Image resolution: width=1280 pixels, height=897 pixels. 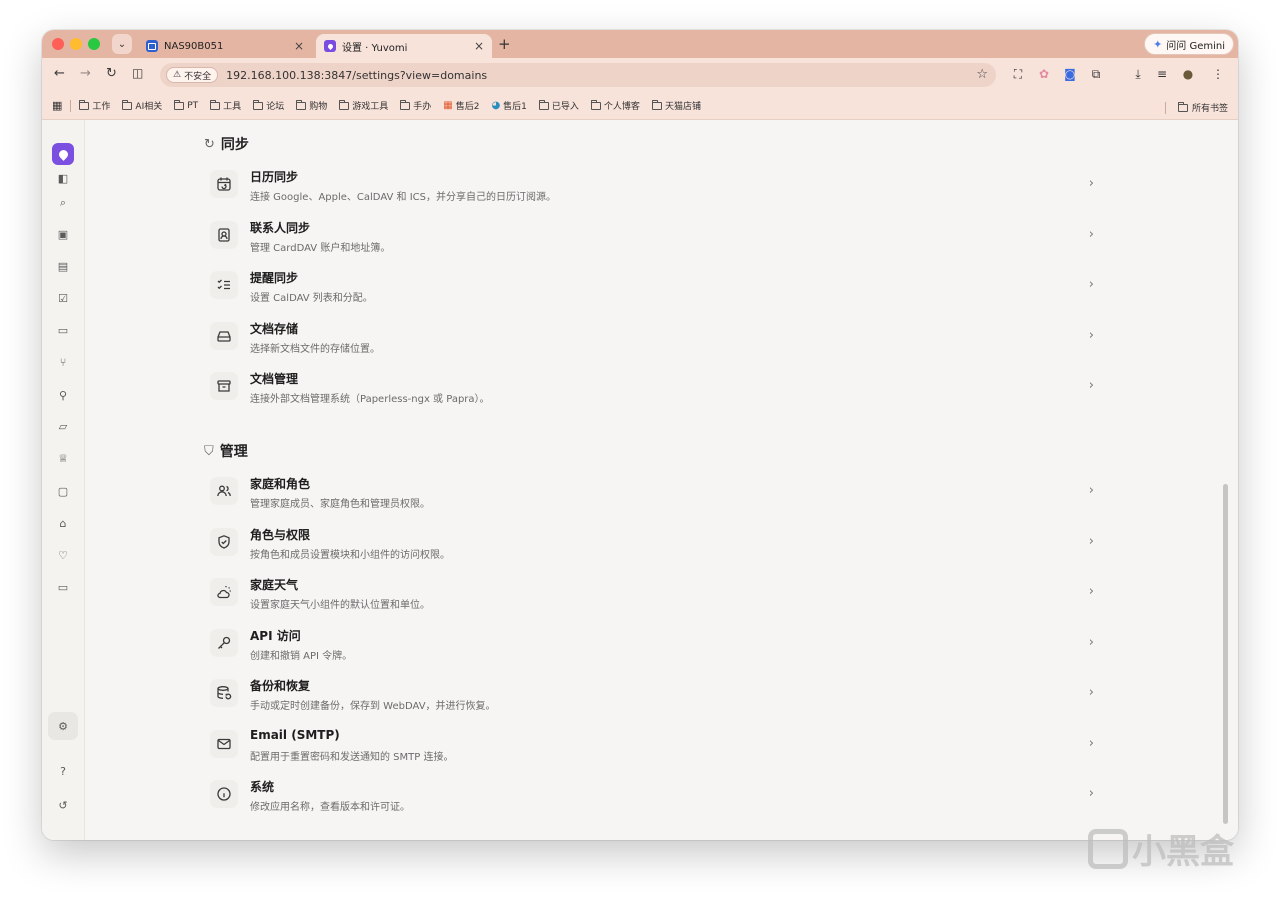 I want to click on bookmark-label: 工作, so click(x=101, y=107).